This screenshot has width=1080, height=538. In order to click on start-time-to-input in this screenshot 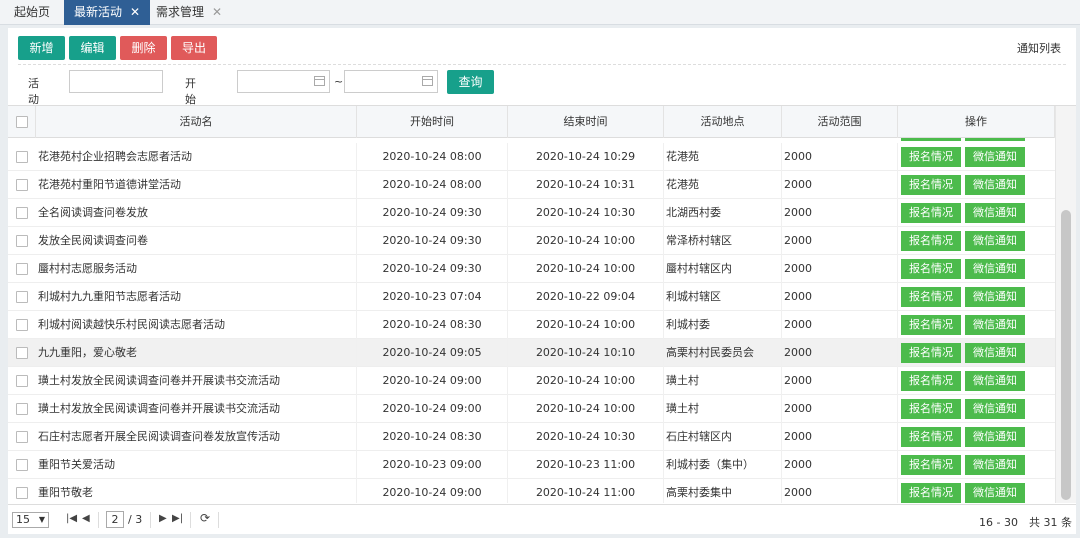, I will do `click(391, 81)`.